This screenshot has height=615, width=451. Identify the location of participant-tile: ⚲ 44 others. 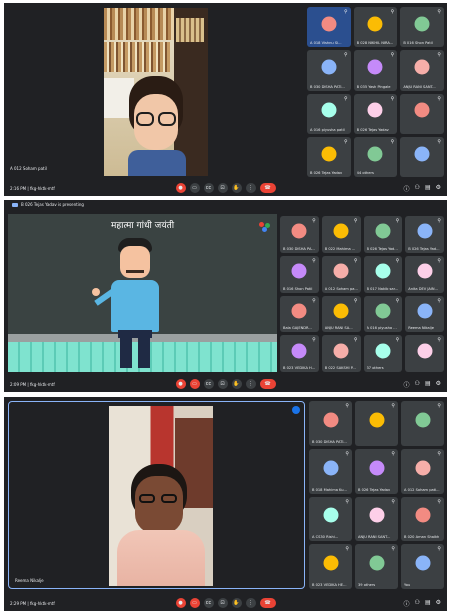
(375, 156).